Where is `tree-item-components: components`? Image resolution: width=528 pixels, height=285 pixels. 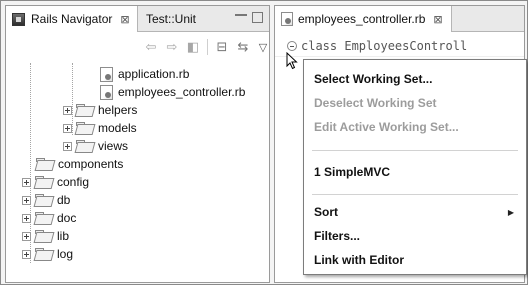 tree-item-components: components is located at coordinates (79, 164).